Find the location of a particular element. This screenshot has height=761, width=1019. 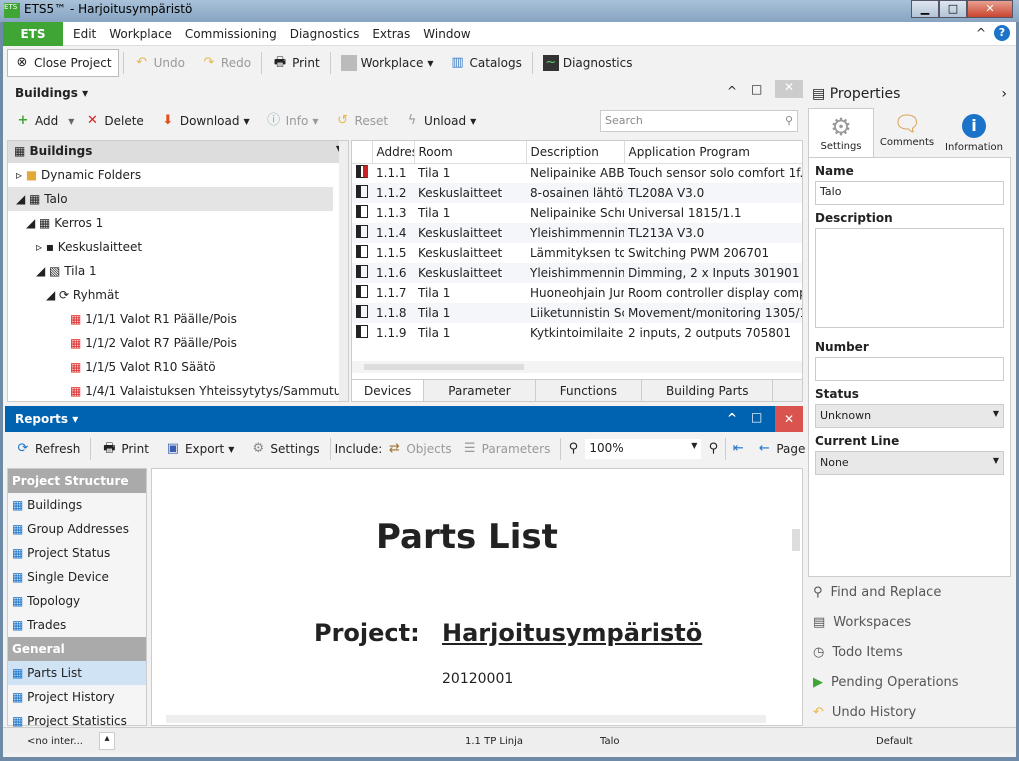

add-button: + Add is located at coordinates (36, 121).